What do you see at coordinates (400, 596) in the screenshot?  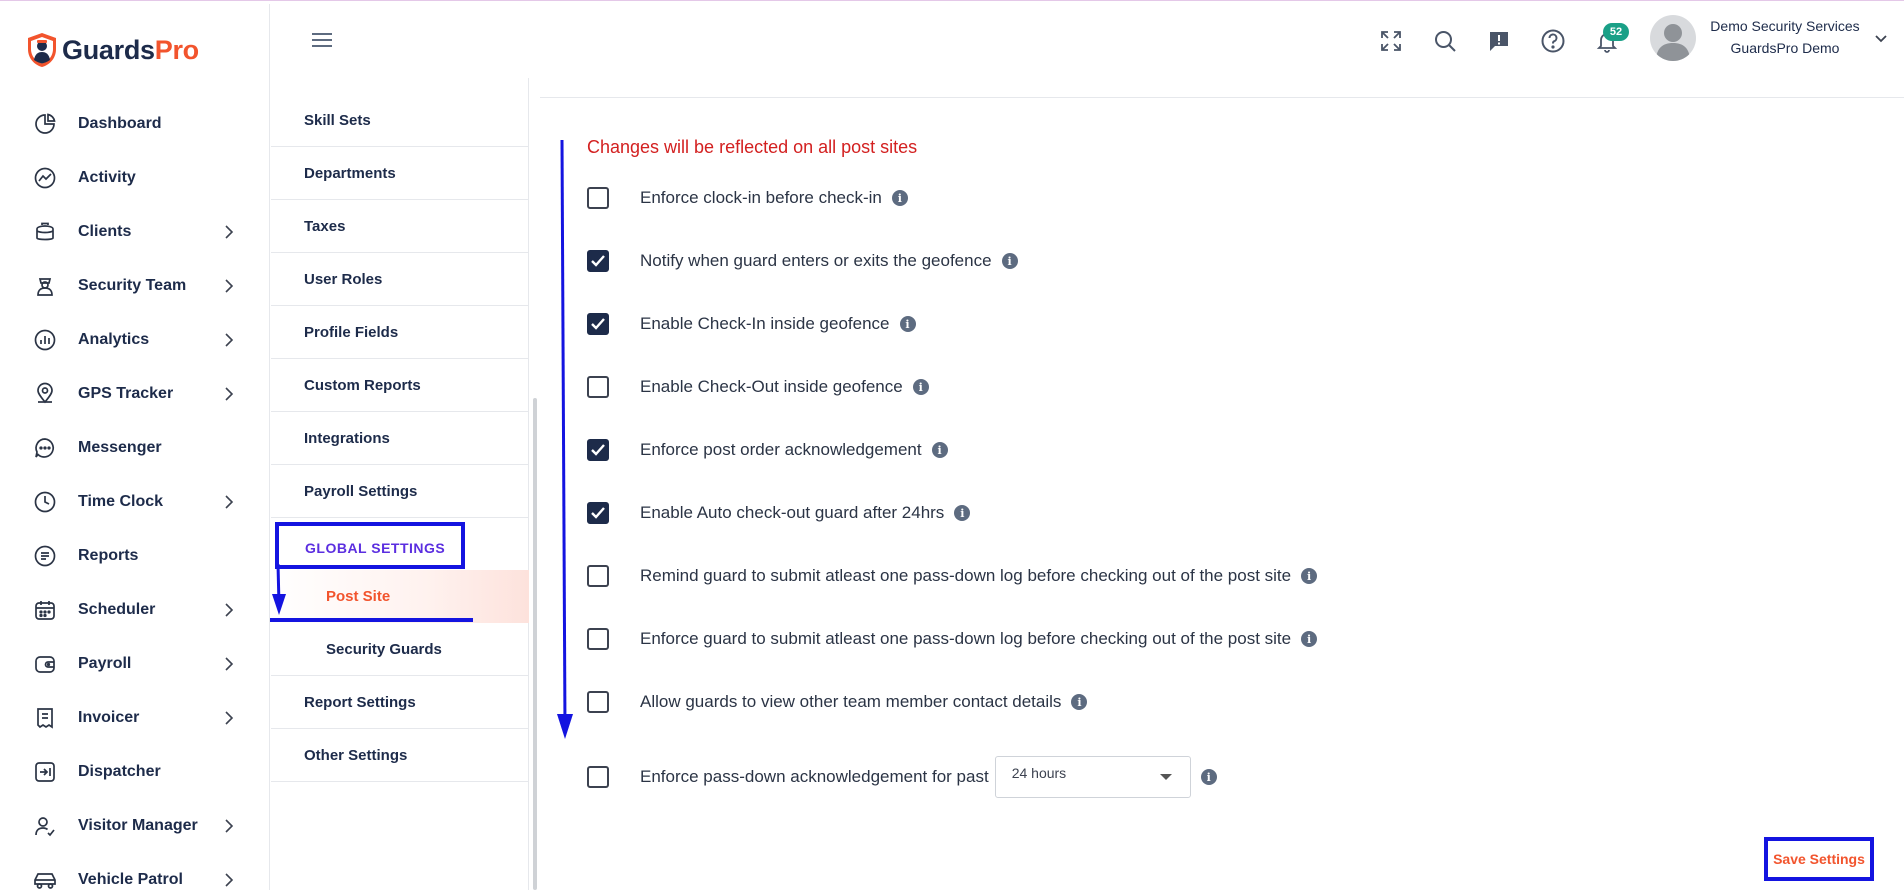 I see `settings-item-post-site: Post Site` at bounding box center [400, 596].